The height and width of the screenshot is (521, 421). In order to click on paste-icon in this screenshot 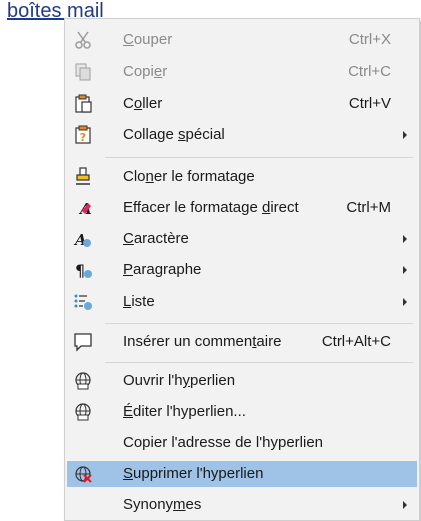, I will do `click(83, 104)`.